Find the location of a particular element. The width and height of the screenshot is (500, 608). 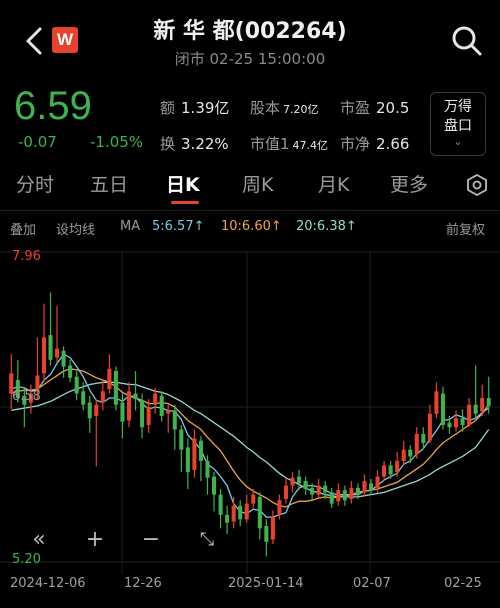

date-label: 2024-12-06 is located at coordinates (48, 583).